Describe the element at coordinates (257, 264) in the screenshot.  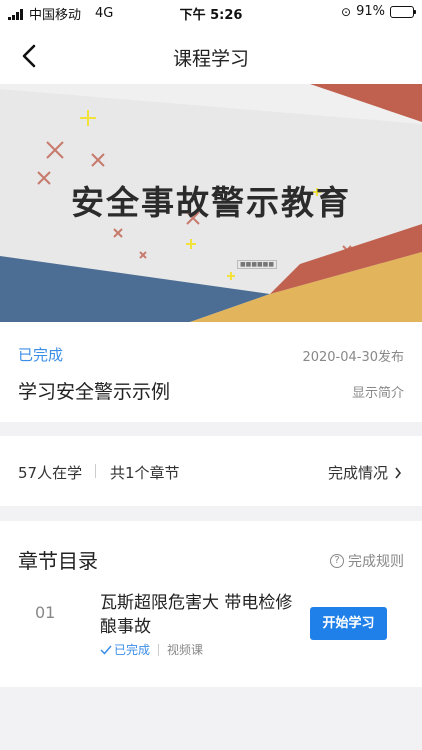
I see `banner-small-caption: ■■■■■■` at that location.